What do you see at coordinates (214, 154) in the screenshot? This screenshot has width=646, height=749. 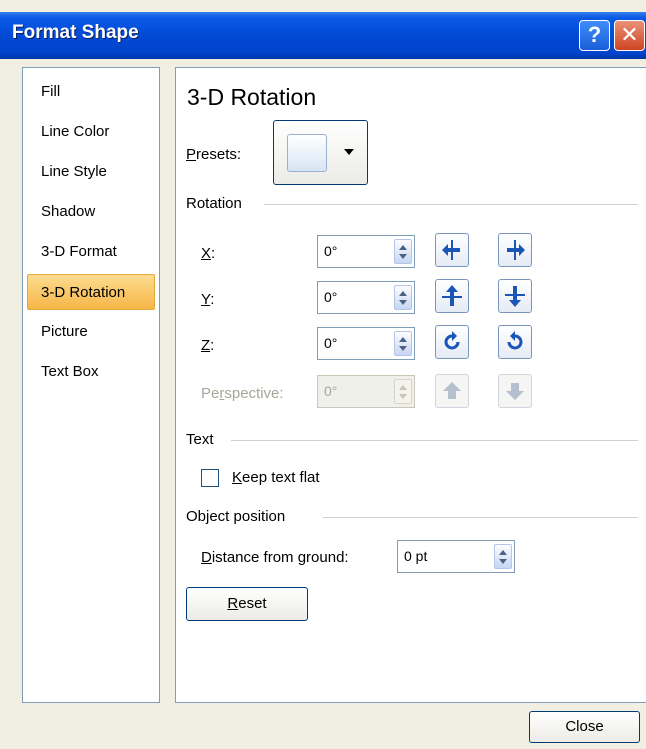 I see `presets-label: Presets:` at bounding box center [214, 154].